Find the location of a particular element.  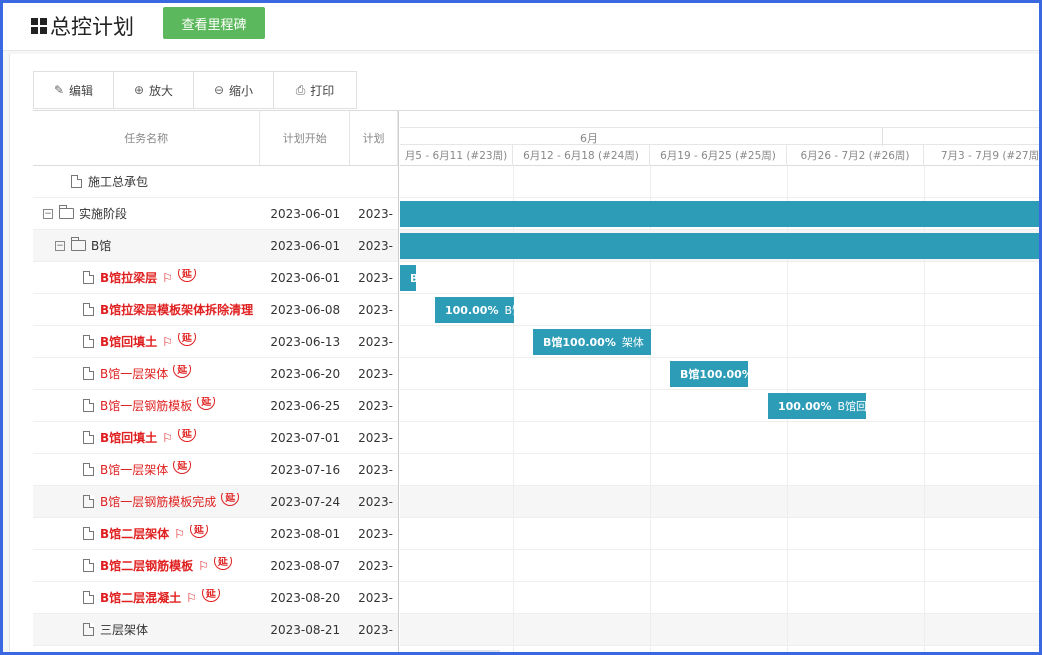

task-row: B馆回填土 ⚐ 延 2023-07-01 2023- is located at coordinates (215, 438).